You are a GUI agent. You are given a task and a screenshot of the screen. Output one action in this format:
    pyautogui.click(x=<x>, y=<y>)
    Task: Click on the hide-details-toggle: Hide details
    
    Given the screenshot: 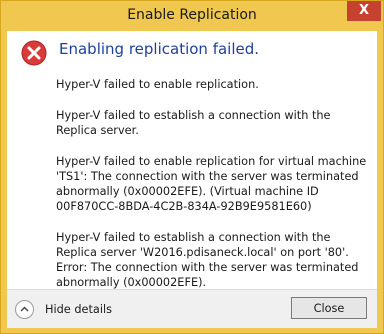 What is the action you would take?
    pyautogui.click(x=63, y=309)
    